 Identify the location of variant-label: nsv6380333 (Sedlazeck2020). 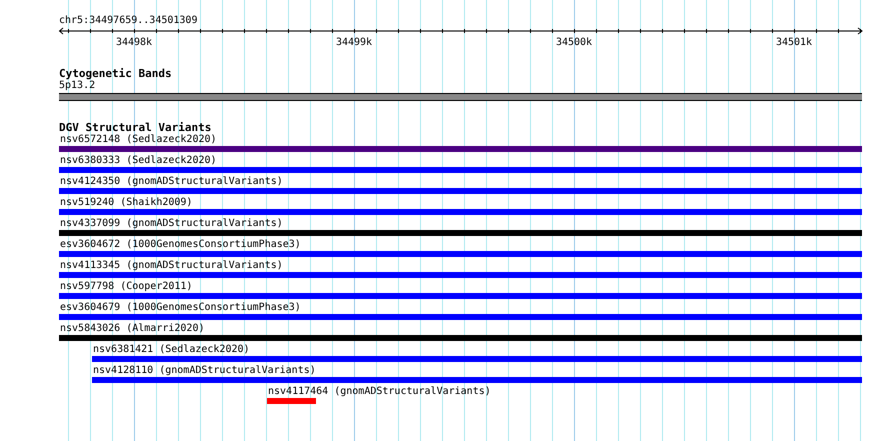
(138, 161).